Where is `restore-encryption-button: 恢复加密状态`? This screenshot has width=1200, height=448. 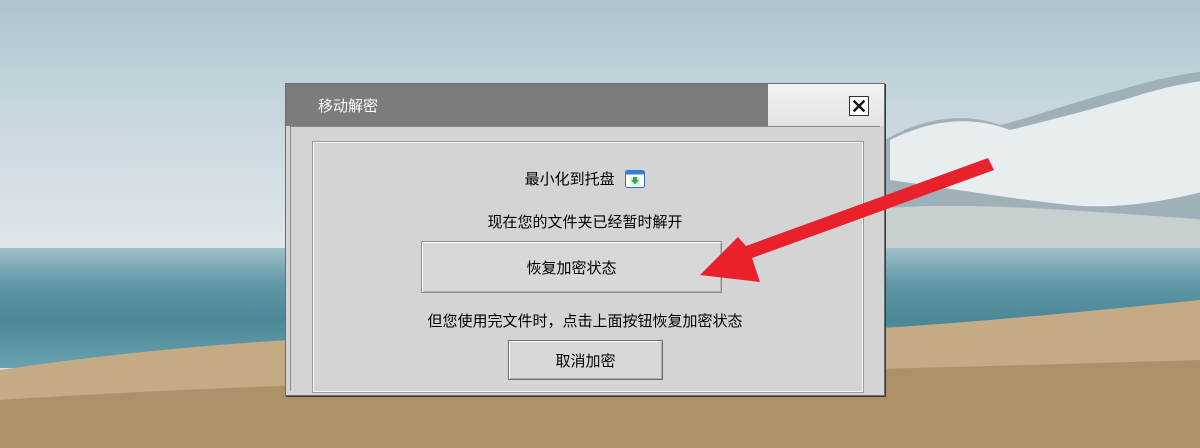
restore-encryption-button: 恢复加密状态 is located at coordinates (571, 267).